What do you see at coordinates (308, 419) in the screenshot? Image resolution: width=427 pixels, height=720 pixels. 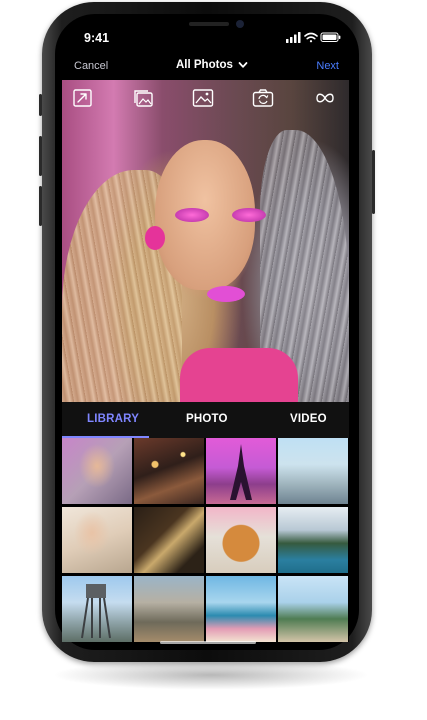 I see `tab-video: VIDEO` at bounding box center [308, 419].